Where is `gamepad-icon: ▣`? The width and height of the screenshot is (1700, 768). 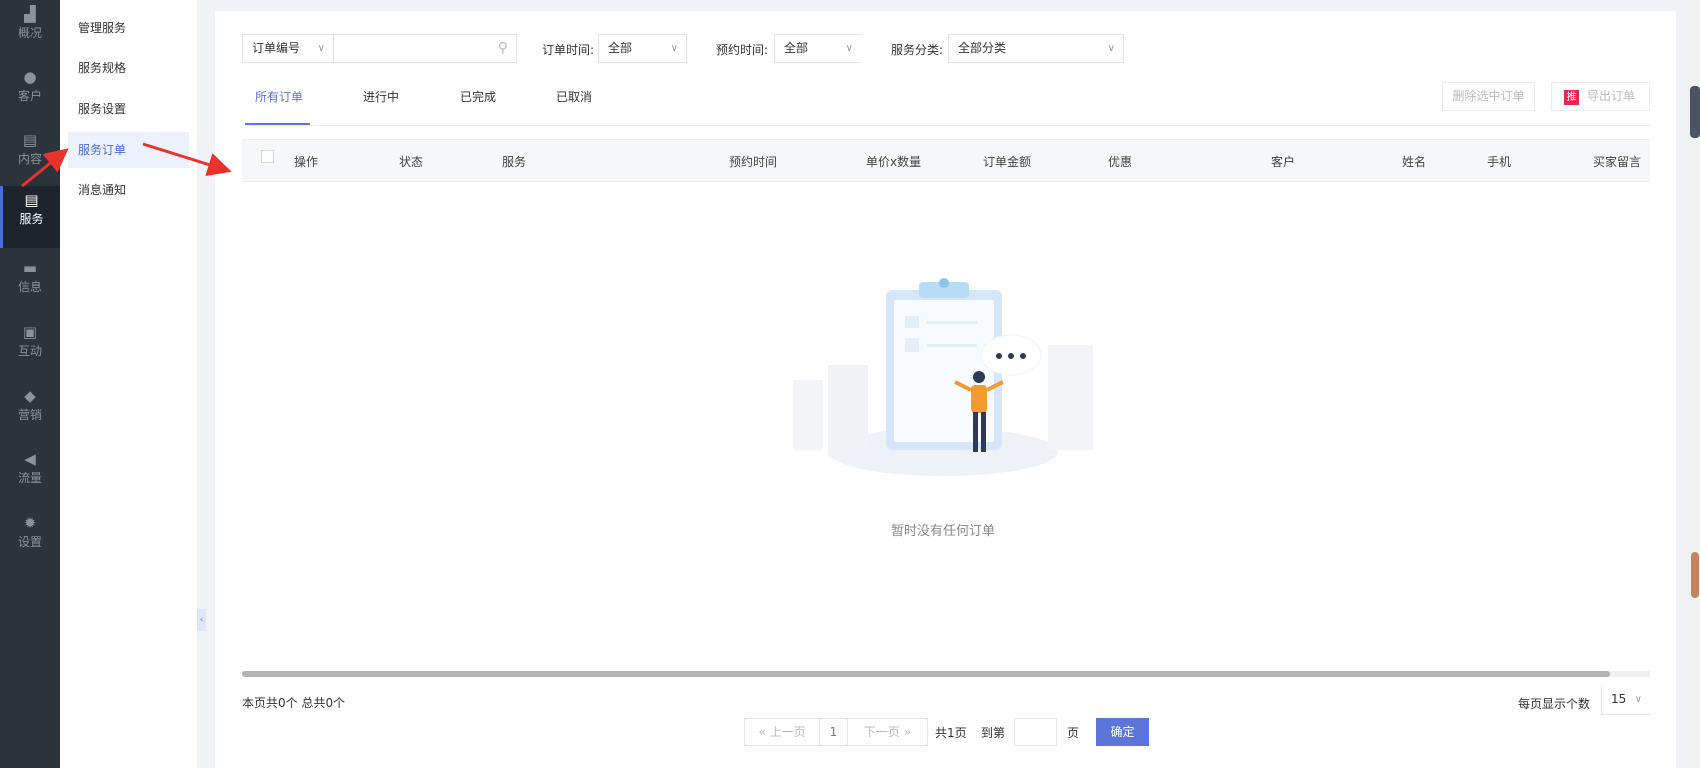 gamepad-icon: ▣ is located at coordinates (30, 332).